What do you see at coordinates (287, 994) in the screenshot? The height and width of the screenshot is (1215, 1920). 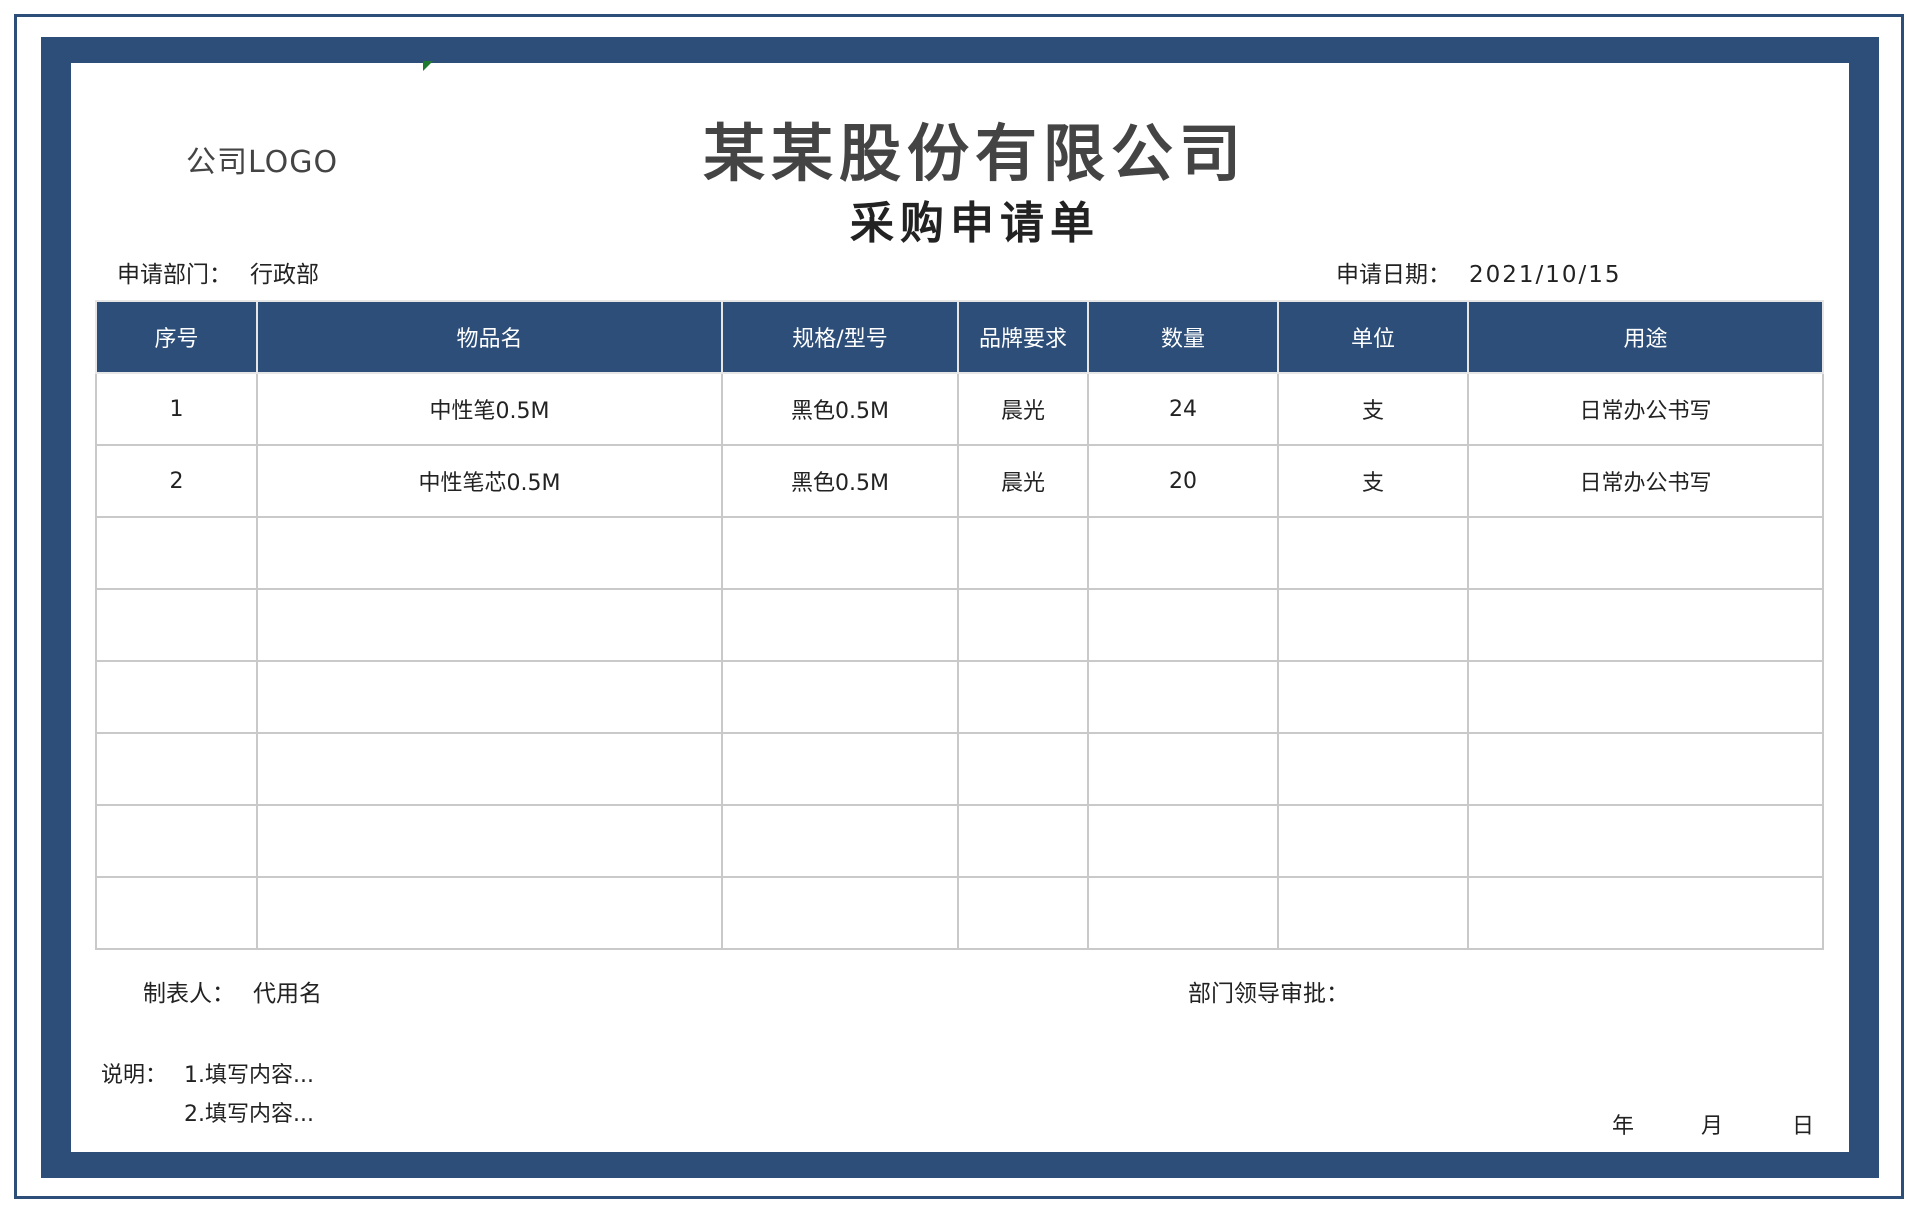 I see `maker-value: 代用名` at bounding box center [287, 994].